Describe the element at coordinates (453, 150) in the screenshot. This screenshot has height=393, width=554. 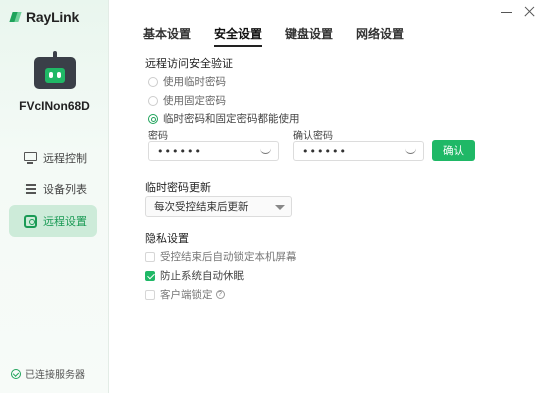
I see `confirm-button: 确认` at that location.